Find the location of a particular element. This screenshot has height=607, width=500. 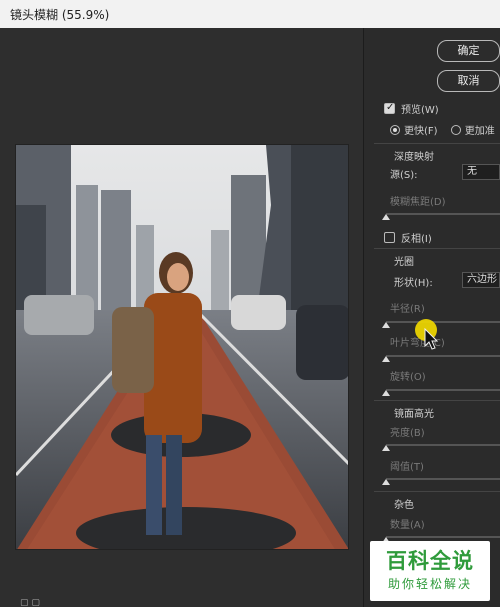

brightness-slider is located at coordinates (441, 447).